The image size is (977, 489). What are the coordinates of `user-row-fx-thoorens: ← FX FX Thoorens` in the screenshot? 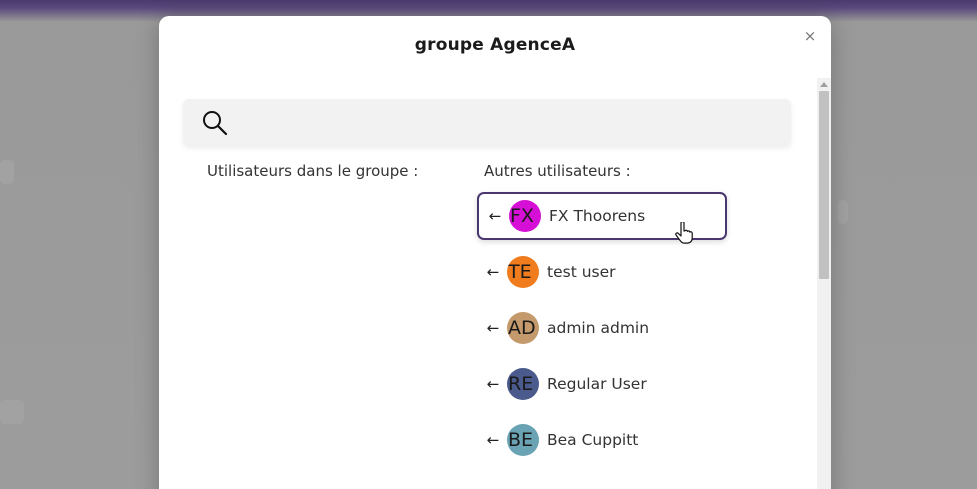 It's located at (602, 218).